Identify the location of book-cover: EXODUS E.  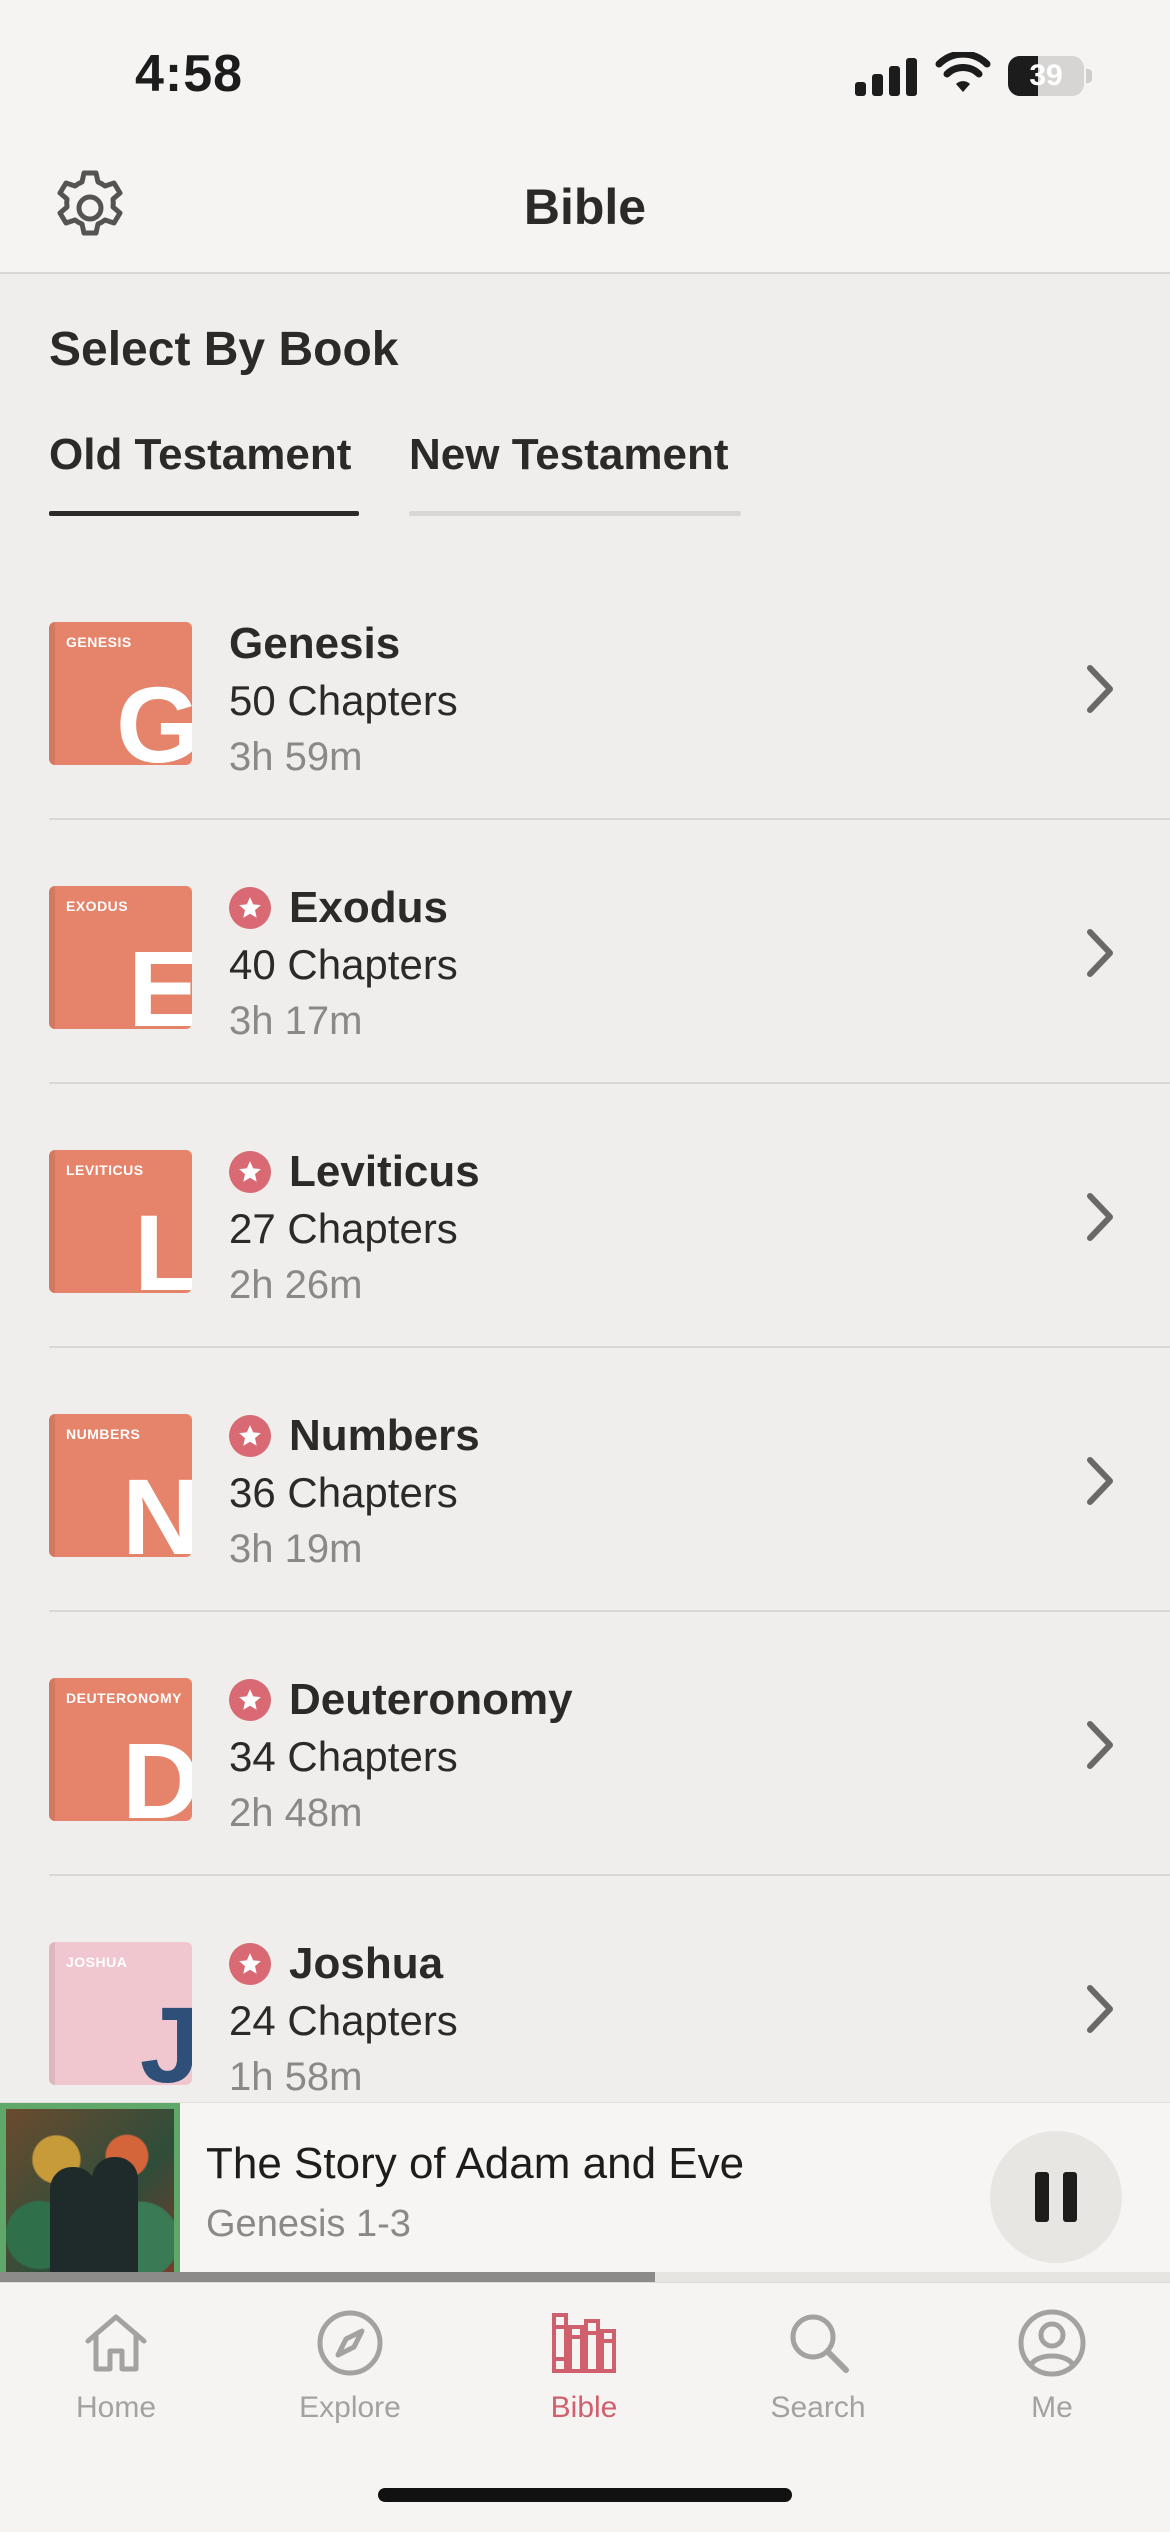
(120, 957).